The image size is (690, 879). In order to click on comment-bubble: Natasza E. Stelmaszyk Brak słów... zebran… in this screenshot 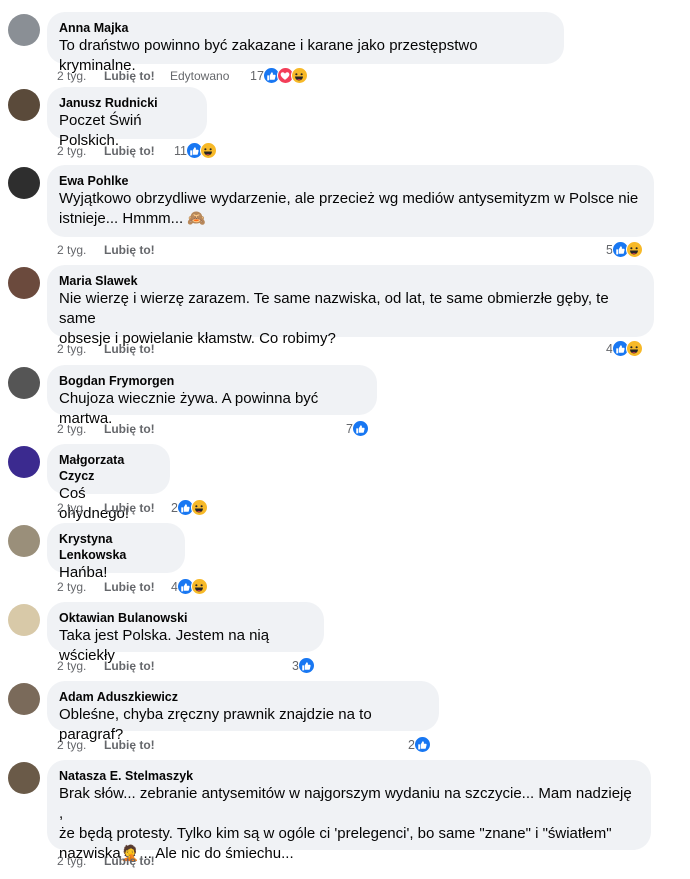, I will do `click(349, 811)`.